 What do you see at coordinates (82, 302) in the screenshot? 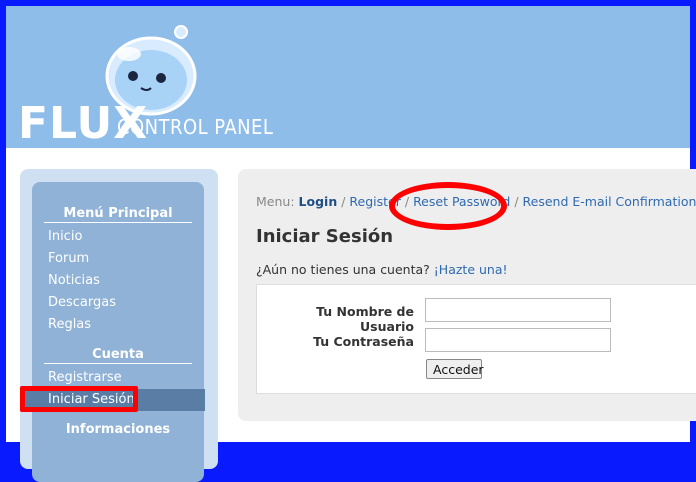
I see `sidebar-item-descargas: Descargas` at bounding box center [82, 302].